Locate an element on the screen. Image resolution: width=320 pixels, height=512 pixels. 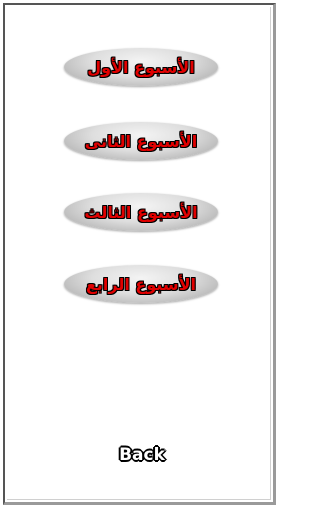
week-2-button: الأسبوع الثانى is located at coordinates (141, 141).